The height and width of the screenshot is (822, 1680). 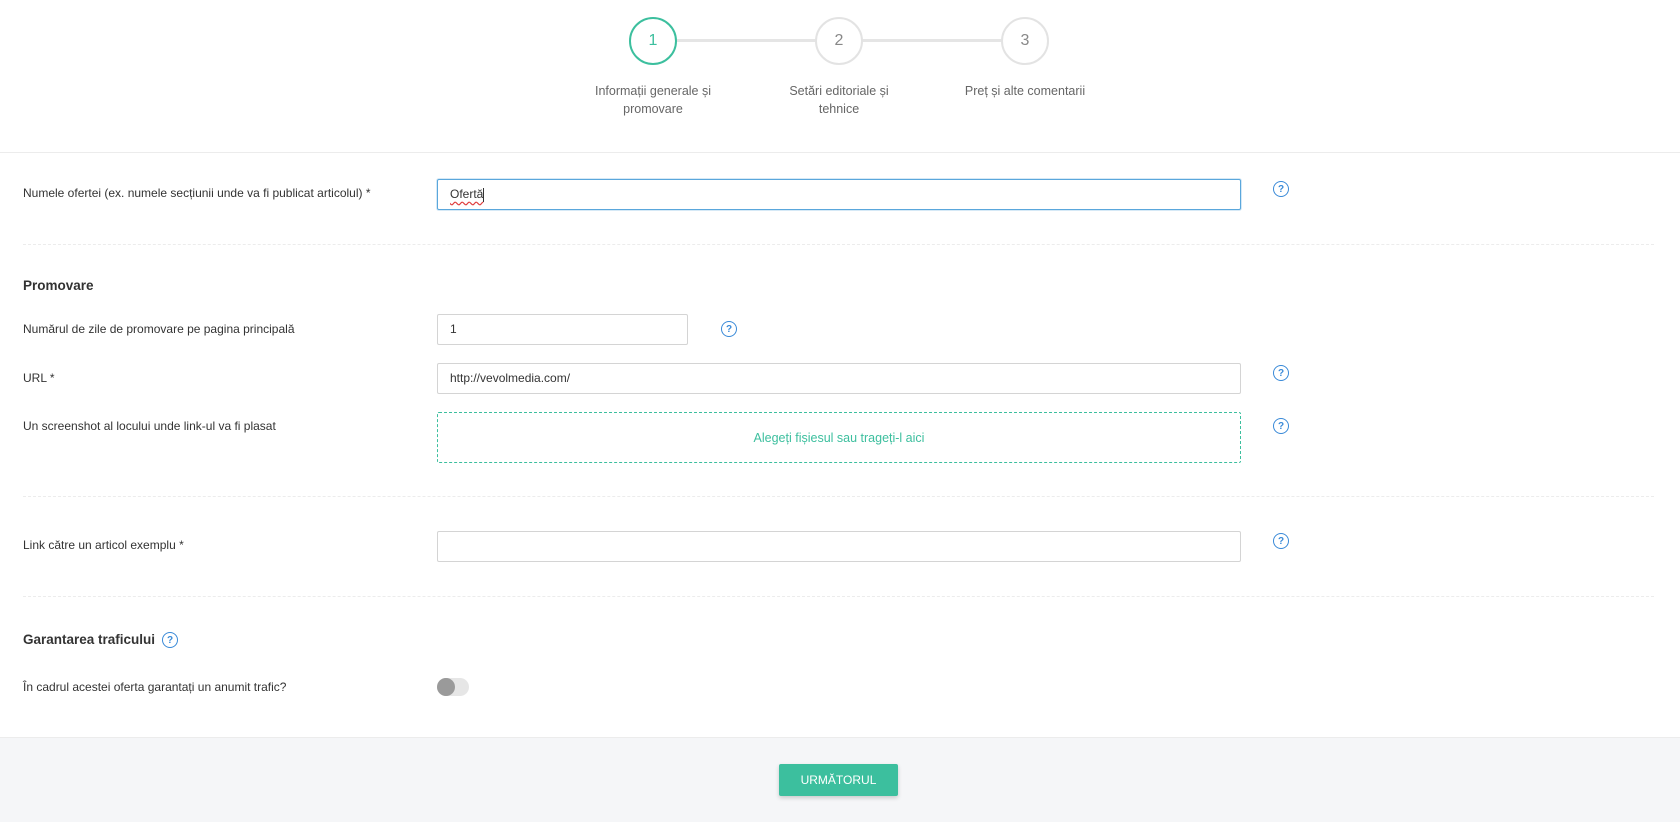 I want to click on step-3-label: Preț și alte comentarii, so click(x=1025, y=91).